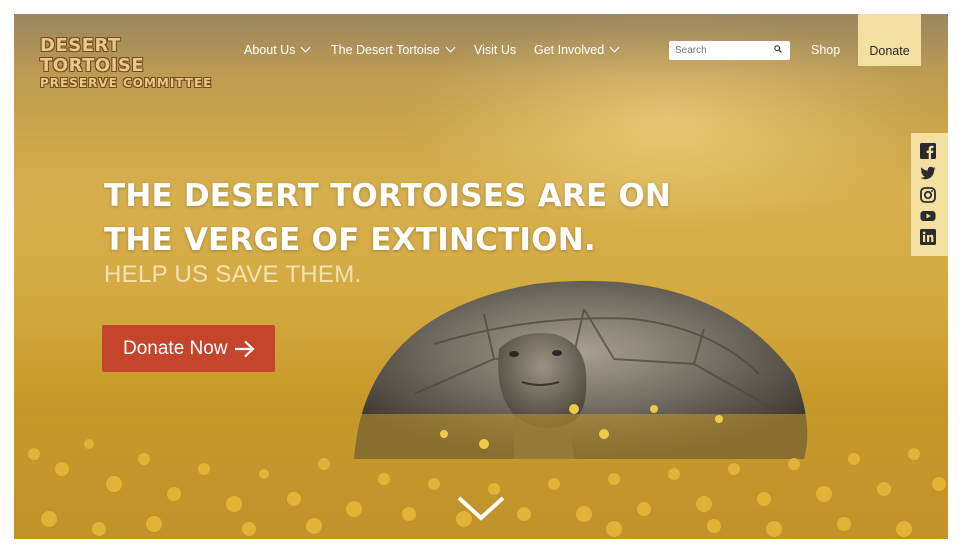 The image size is (962, 548). Describe the element at coordinates (385, 50) in the screenshot. I see `nav-the-desert-tortoise-label: The Desert Tortoise` at that location.